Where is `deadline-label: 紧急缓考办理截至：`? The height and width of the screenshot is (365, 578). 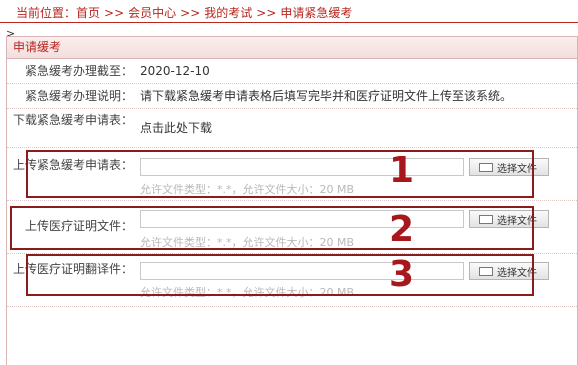 deadline-label: 紧急缓考办理截至： is located at coordinates (78, 71).